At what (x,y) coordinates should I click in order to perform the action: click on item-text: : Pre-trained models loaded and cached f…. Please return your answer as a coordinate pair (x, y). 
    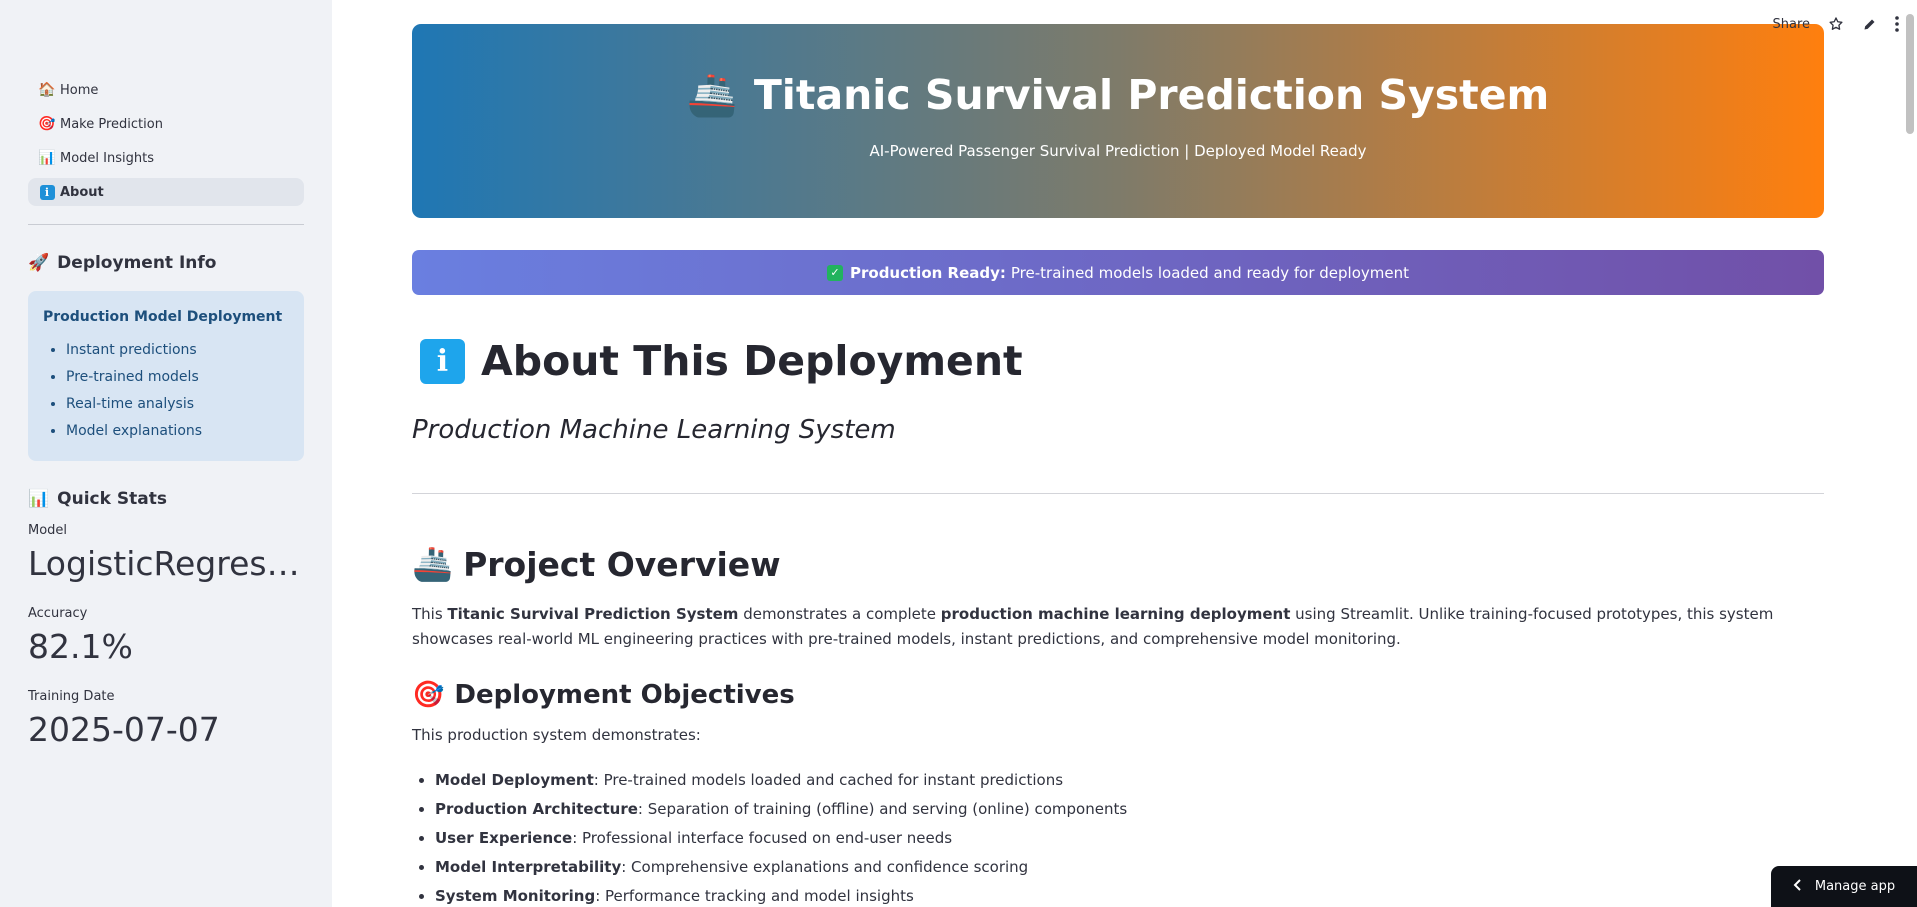
    Looking at the image, I should click on (828, 780).